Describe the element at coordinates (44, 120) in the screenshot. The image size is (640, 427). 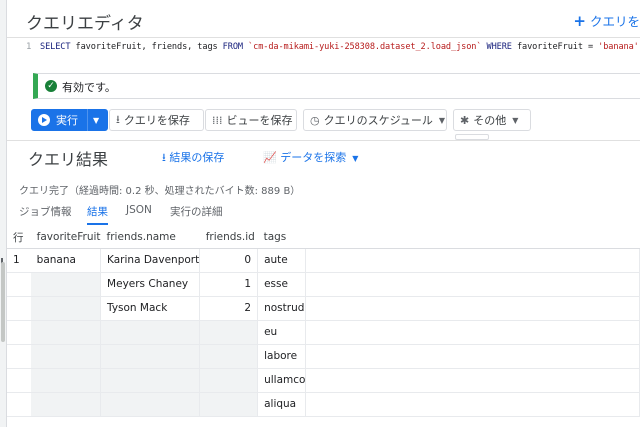
I see `play-icon` at that location.